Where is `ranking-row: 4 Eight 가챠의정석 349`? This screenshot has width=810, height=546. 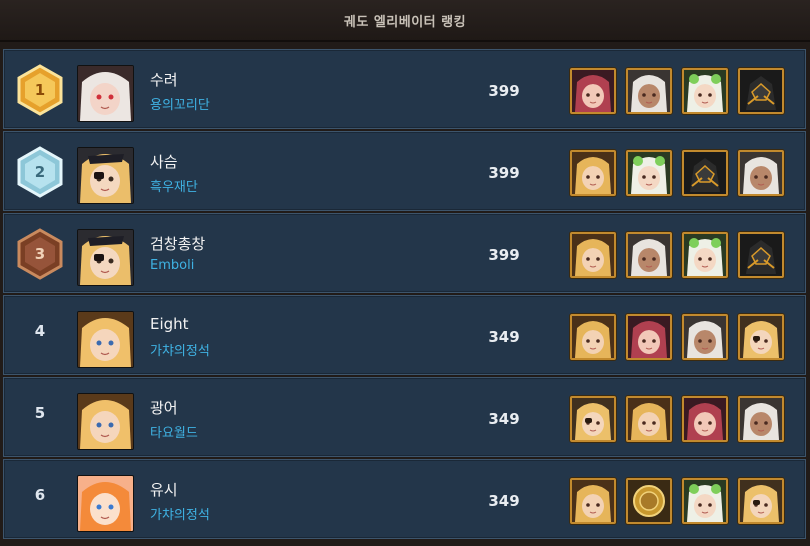
ranking-row: 4 Eight 가챠의정석 349 is located at coordinates (404, 335).